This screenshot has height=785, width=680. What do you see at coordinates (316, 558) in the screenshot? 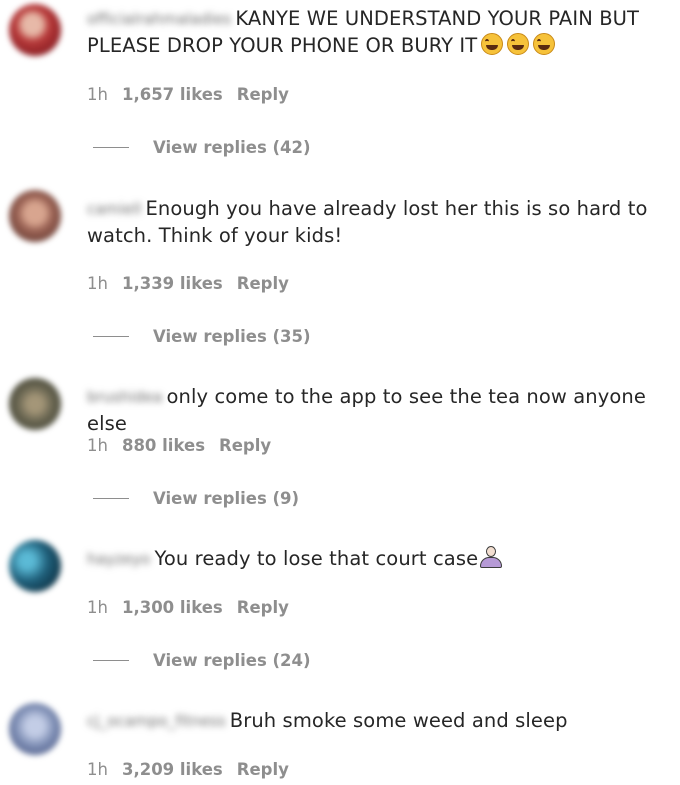
I see `comment-text: You ready to lose that court case` at bounding box center [316, 558].